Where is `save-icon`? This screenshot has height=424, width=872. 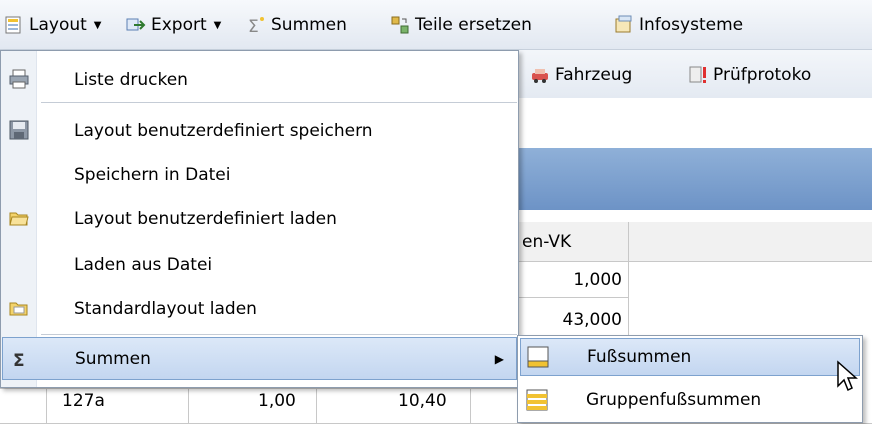
save-icon is located at coordinates (19, 130).